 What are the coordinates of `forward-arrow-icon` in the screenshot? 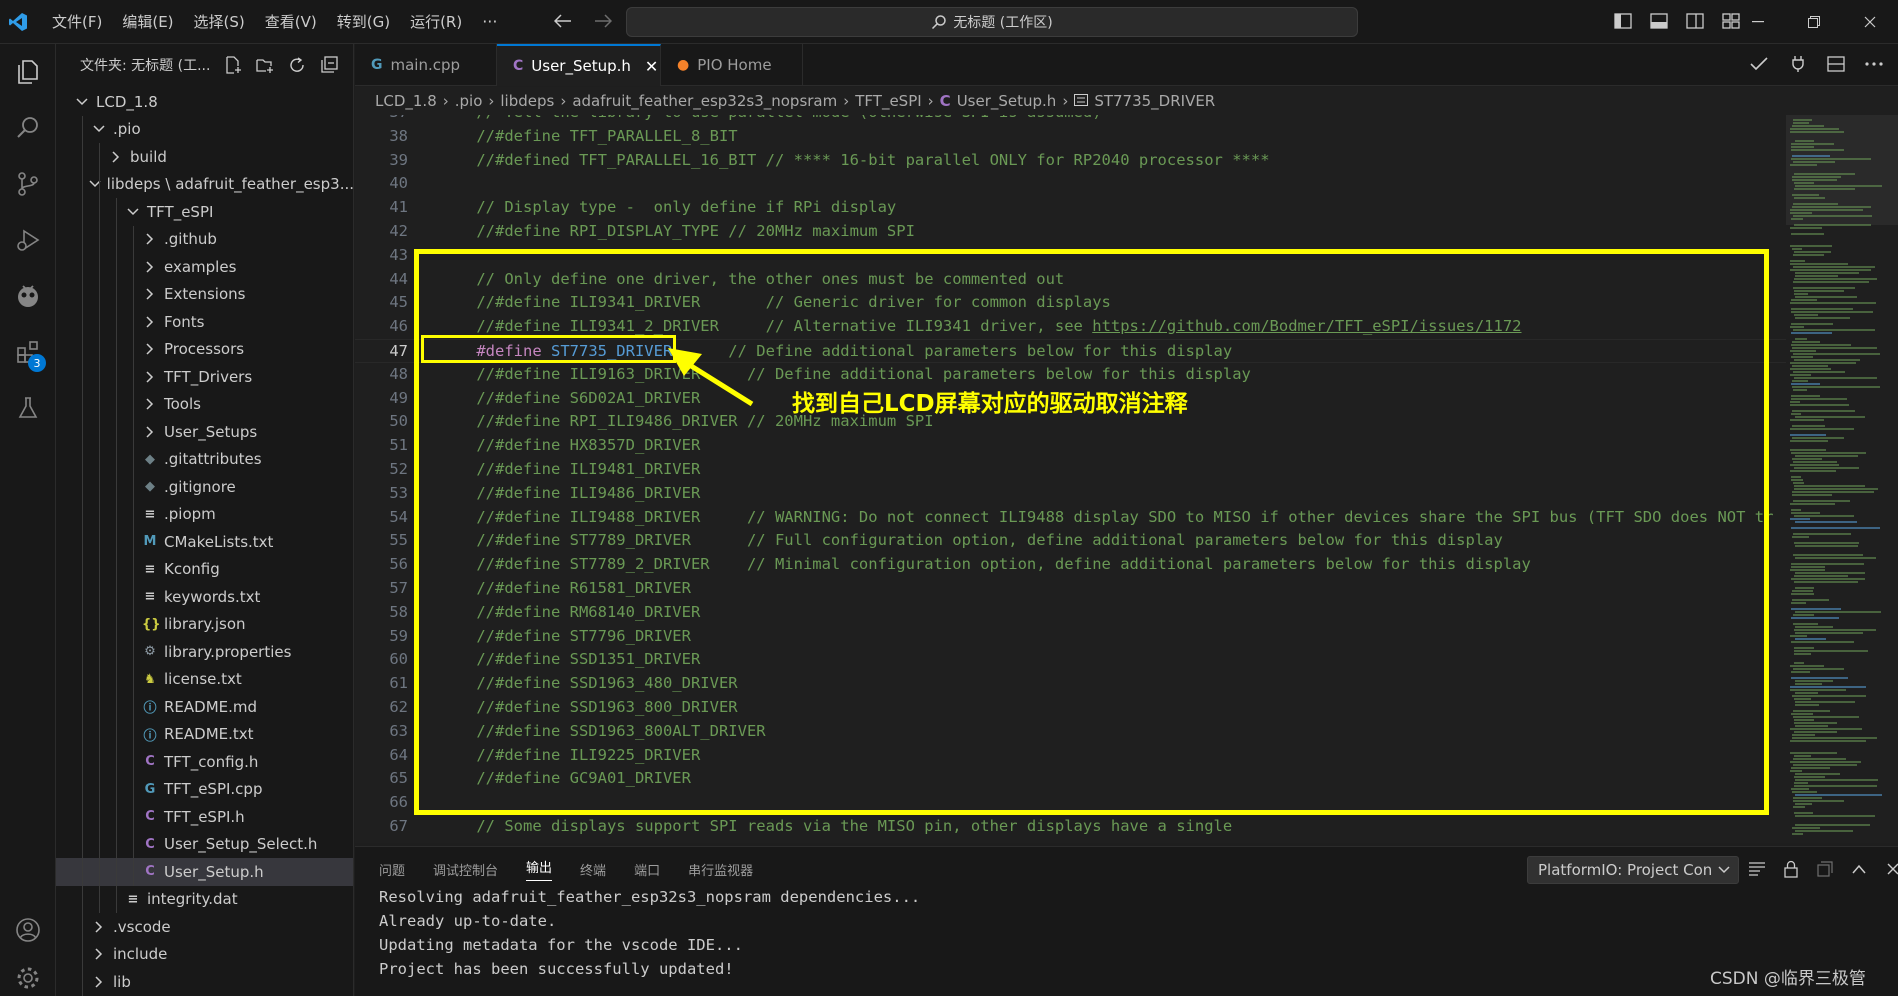 It's located at (603, 21).